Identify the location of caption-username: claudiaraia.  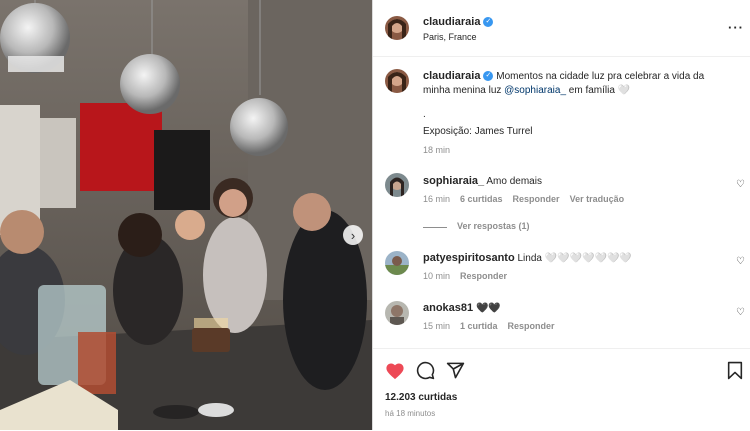
(451, 76).